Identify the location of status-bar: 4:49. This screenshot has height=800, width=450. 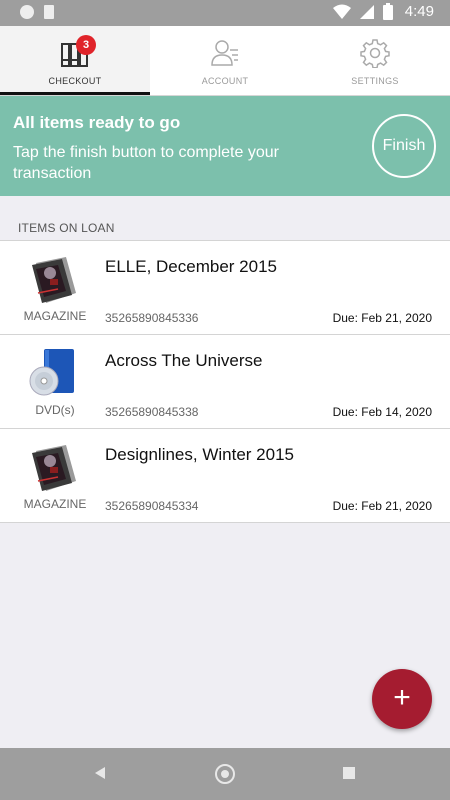
(225, 13).